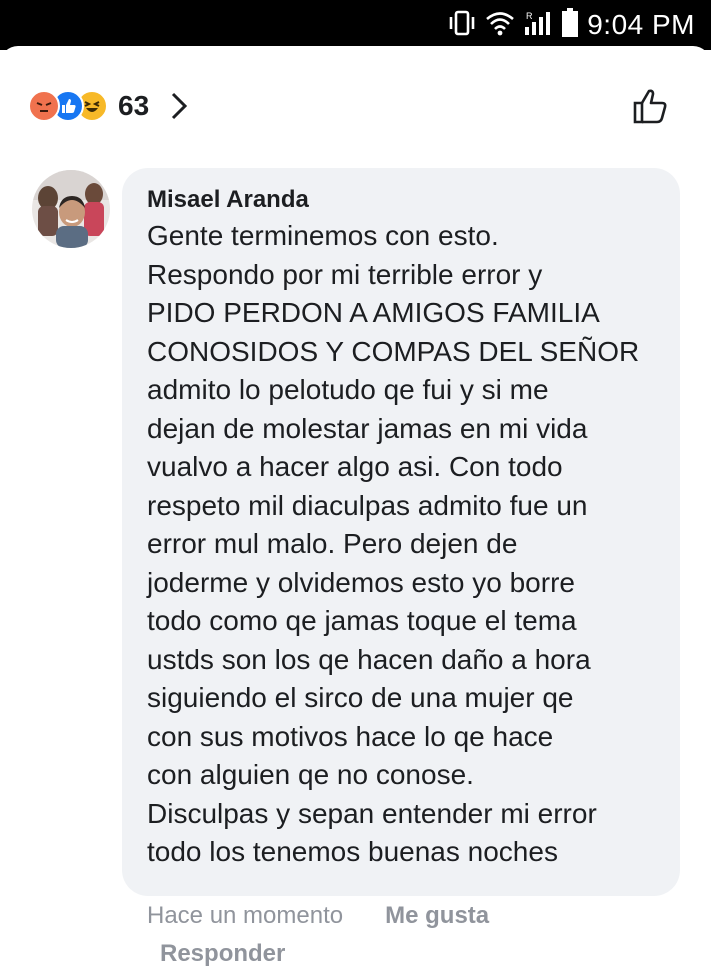 Image resolution: width=711 pixels, height=972 pixels. What do you see at coordinates (403, 200) in the screenshot?
I see `comment-author-name: Misael Aranda` at bounding box center [403, 200].